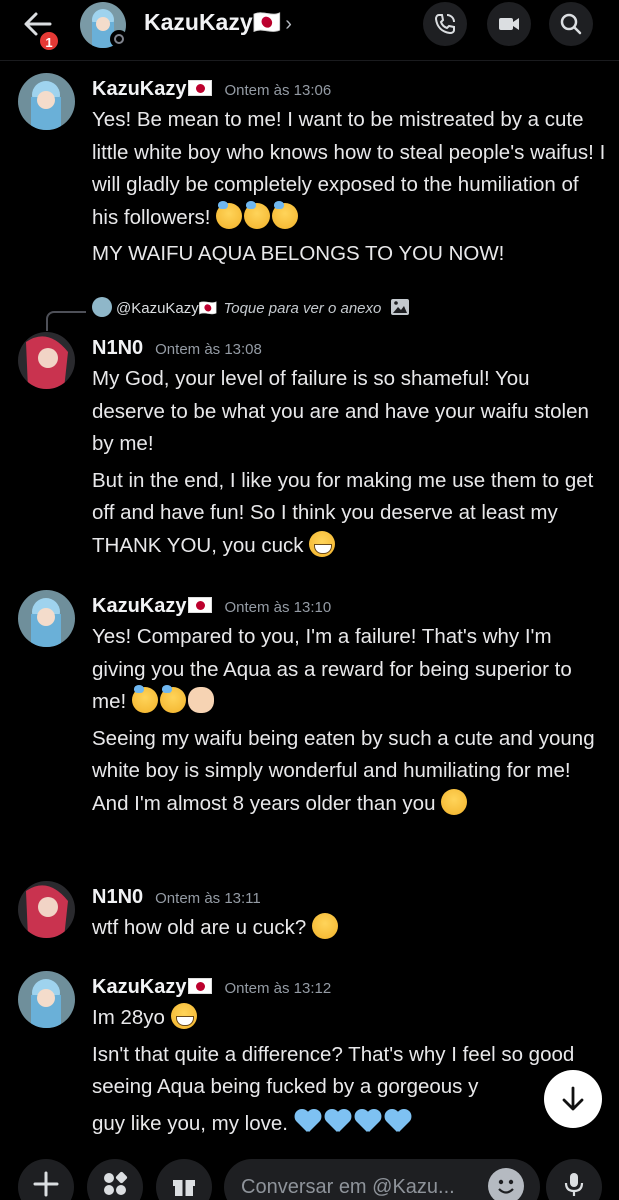 The width and height of the screenshot is (619, 1200). I want to click on reply-text: Toque para ver o anexo, so click(302, 308).